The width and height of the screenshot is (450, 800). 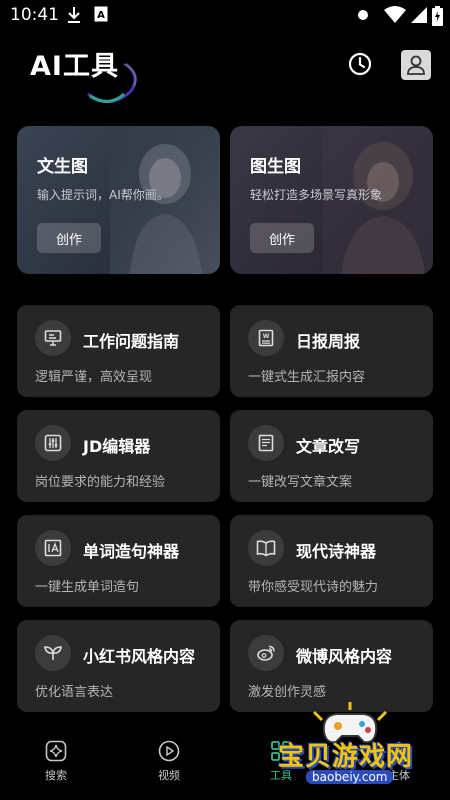 What do you see at coordinates (53, 443) in the screenshot?
I see `sliders-icon` at bounding box center [53, 443].